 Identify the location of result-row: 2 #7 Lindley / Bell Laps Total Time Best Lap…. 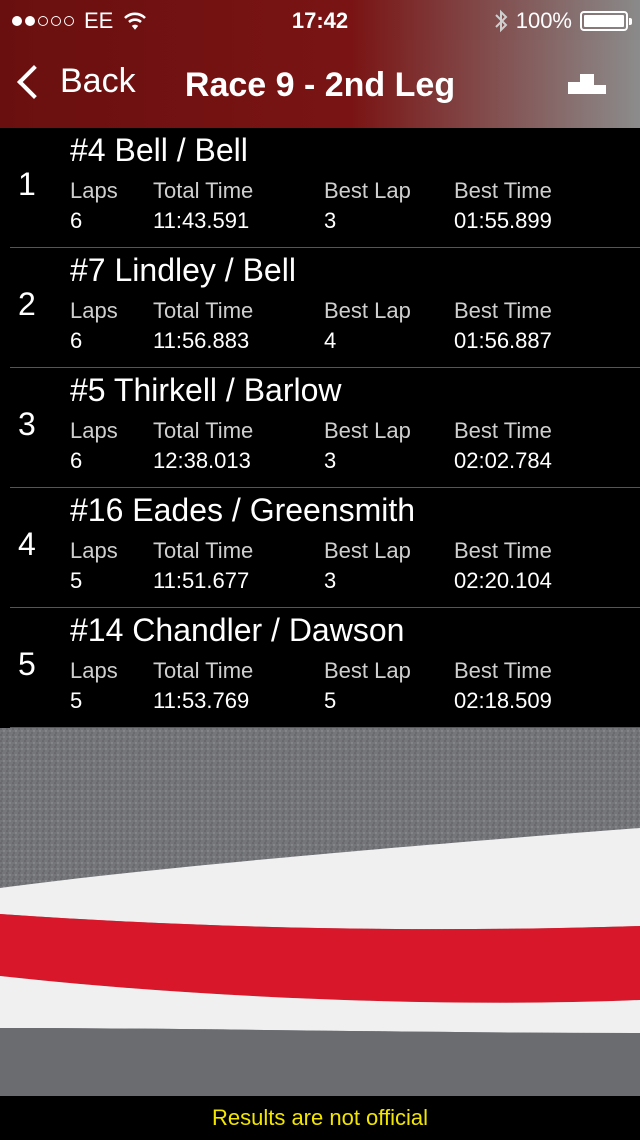
(320, 308).